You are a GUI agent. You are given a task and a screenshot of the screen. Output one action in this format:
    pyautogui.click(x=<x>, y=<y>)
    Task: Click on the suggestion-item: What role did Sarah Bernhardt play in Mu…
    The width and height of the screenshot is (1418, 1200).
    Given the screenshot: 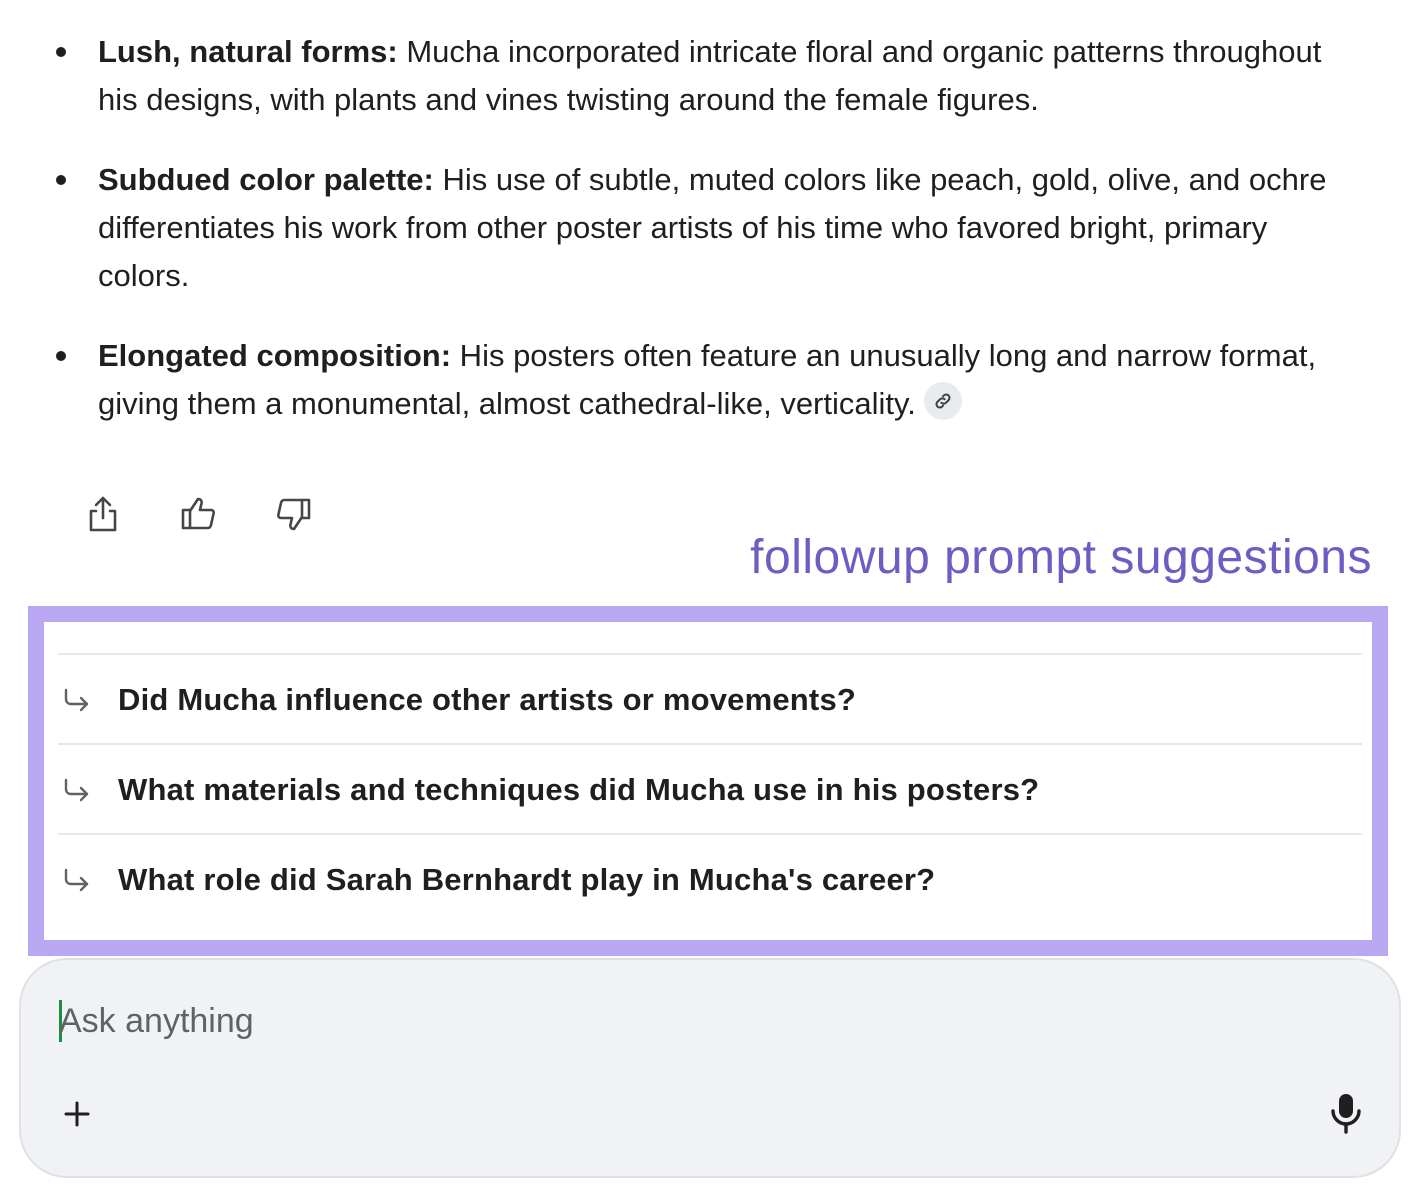 What is the action you would take?
    pyautogui.click(x=710, y=879)
    